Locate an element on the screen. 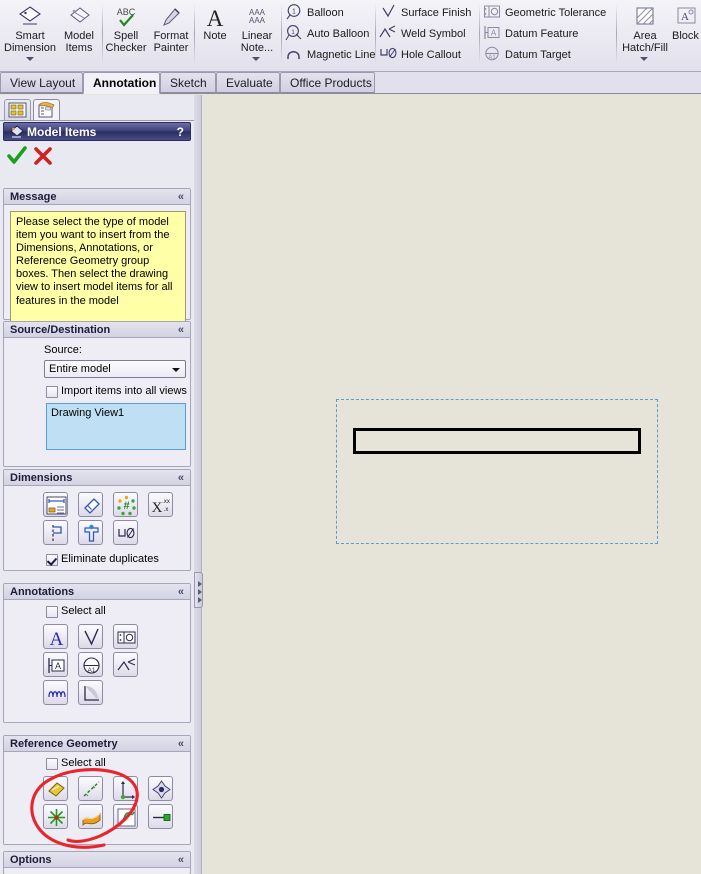 Image resolution: width=701 pixels, height=874 pixels. datums-button: A is located at coordinates (55, 664).